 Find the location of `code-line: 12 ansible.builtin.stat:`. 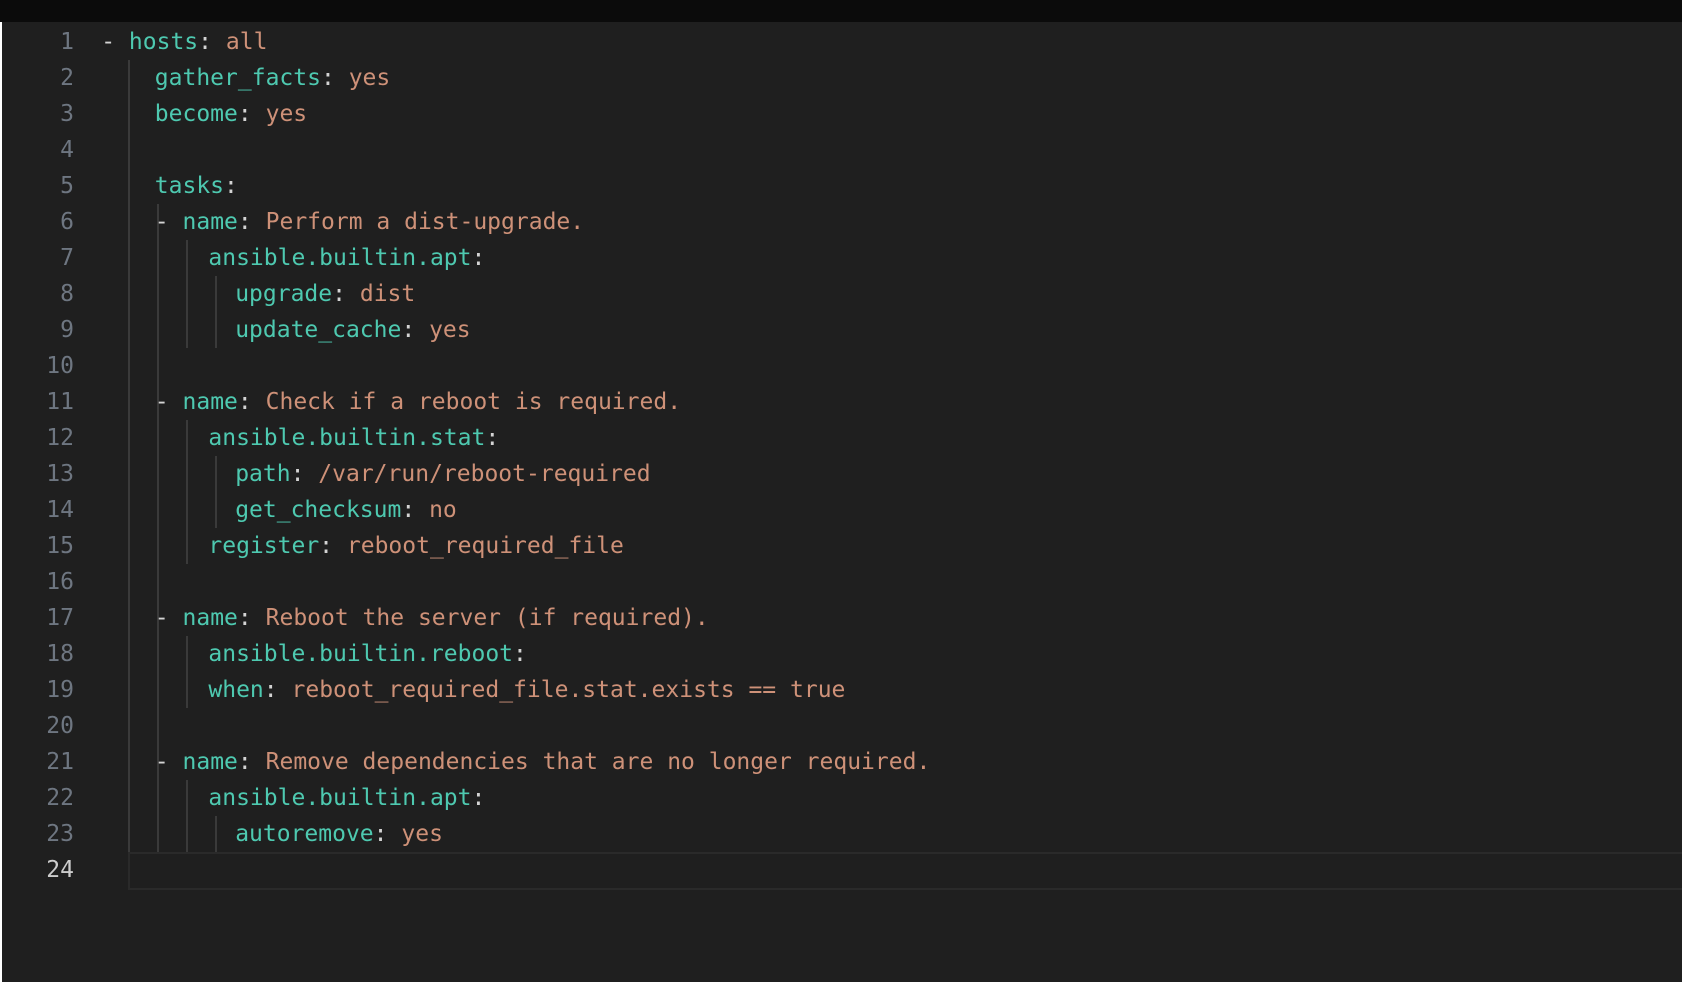

code-line: 12 ansible.builtin.stat: is located at coordinates (842, 438).